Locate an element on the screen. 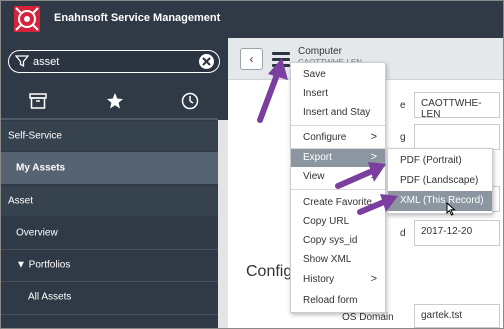  menu-item-label: Insert is located at coordinates (316, 93).